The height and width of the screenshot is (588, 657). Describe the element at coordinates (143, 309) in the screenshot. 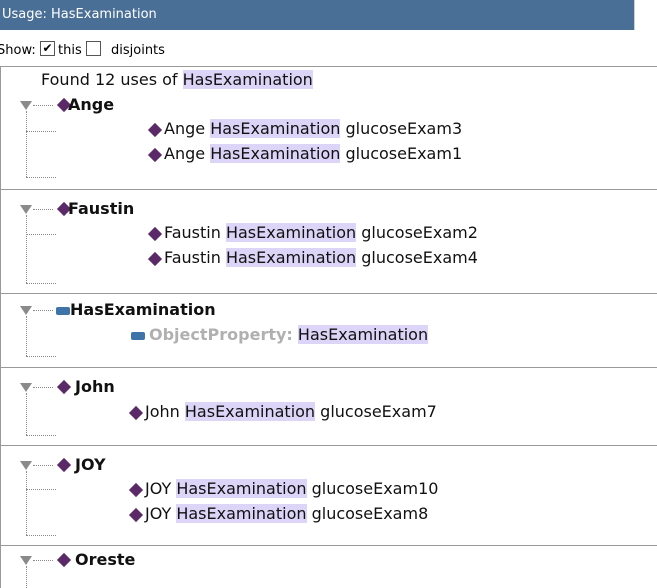

I see `group-title: HasExamination` at that location.